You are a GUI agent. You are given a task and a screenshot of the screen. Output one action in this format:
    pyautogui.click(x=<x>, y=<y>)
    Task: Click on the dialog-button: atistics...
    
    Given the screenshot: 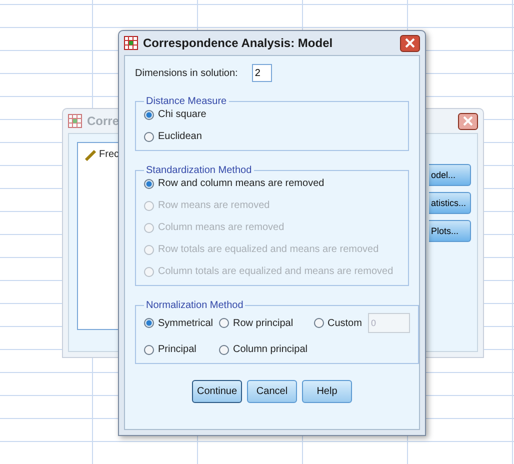 What is the action you would take?
    pyautogui.click(x=450, y=203)
    